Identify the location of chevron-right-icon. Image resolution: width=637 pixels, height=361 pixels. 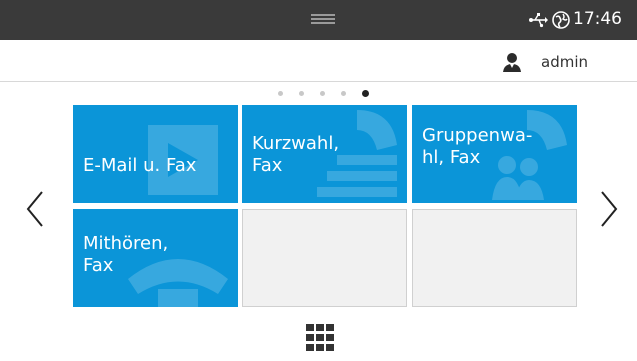
(609, 209).